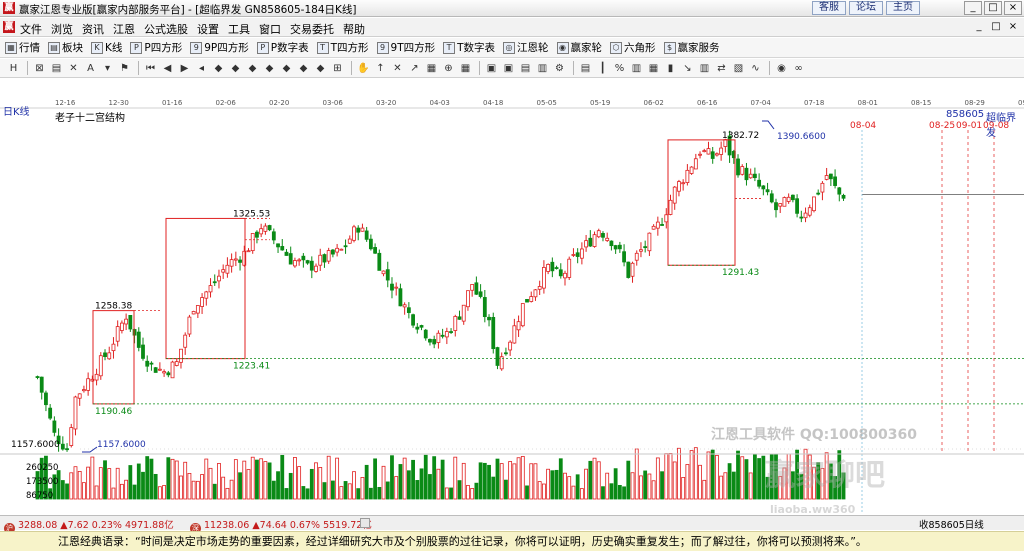  Describe the element at coordinates (636, 68) in the screenshot. I see `bars-icon: ▥` at that location.